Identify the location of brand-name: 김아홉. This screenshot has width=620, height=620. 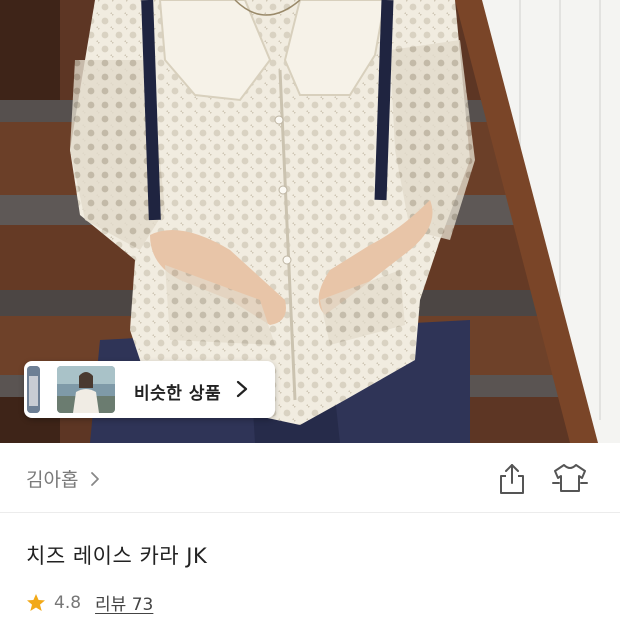
(52, 480).